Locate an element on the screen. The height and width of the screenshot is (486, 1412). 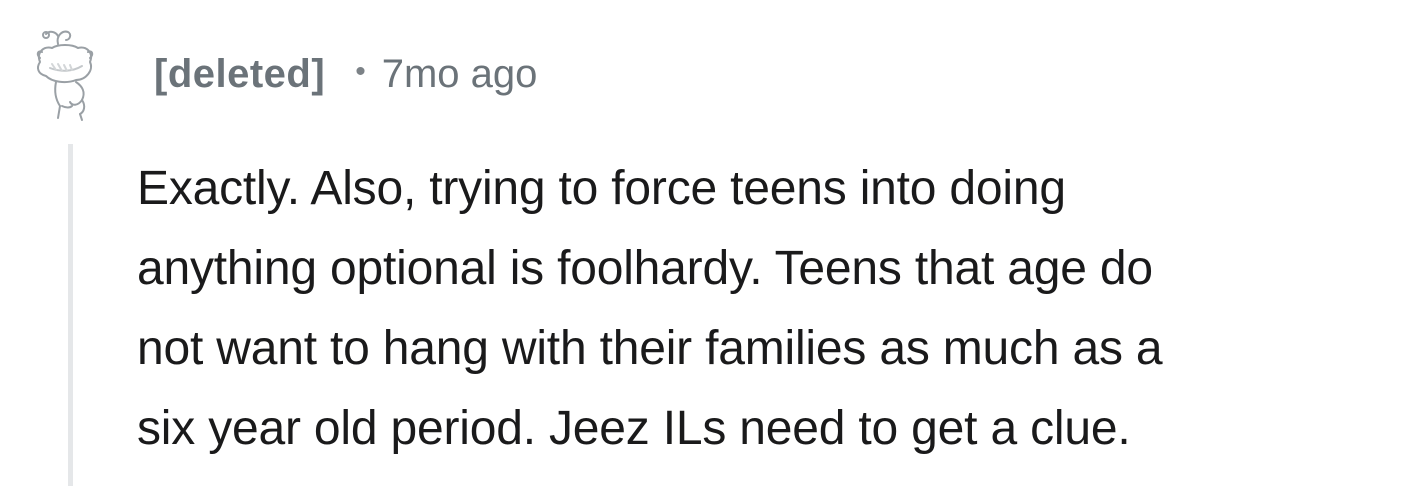
comment-header: [deleted] • 7mo ago is located at coordinates (345, 74).